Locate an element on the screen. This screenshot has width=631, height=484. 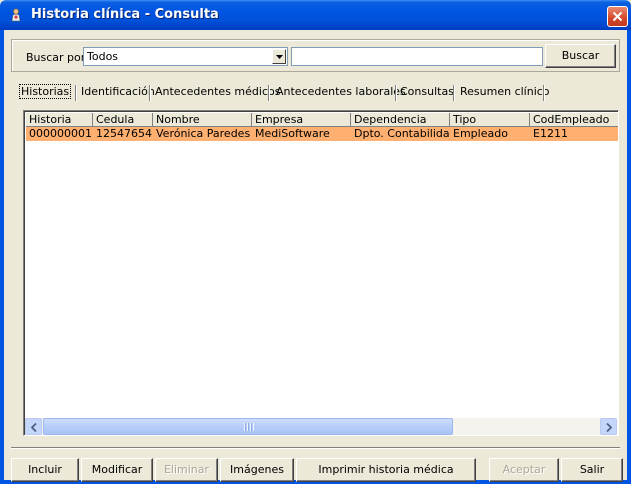
column-header-empresa: Empresa is located at coordinates (301, 120).